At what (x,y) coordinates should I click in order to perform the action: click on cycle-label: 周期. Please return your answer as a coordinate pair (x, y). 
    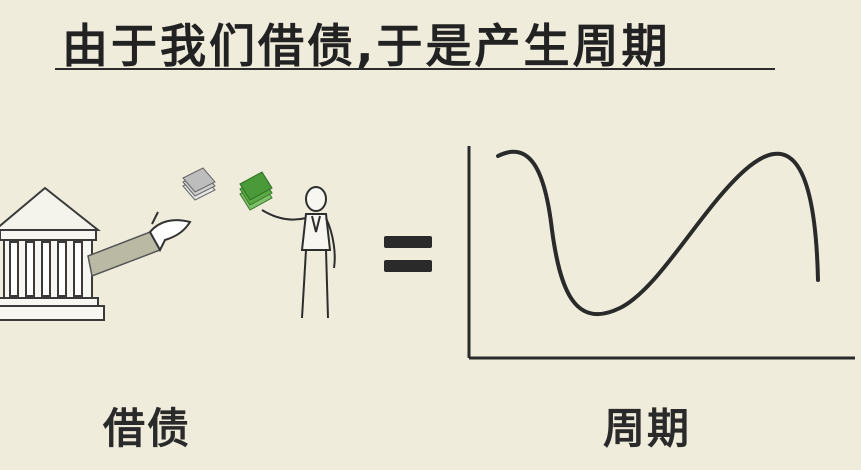
    Looking at the image, I should click on (647, 428).